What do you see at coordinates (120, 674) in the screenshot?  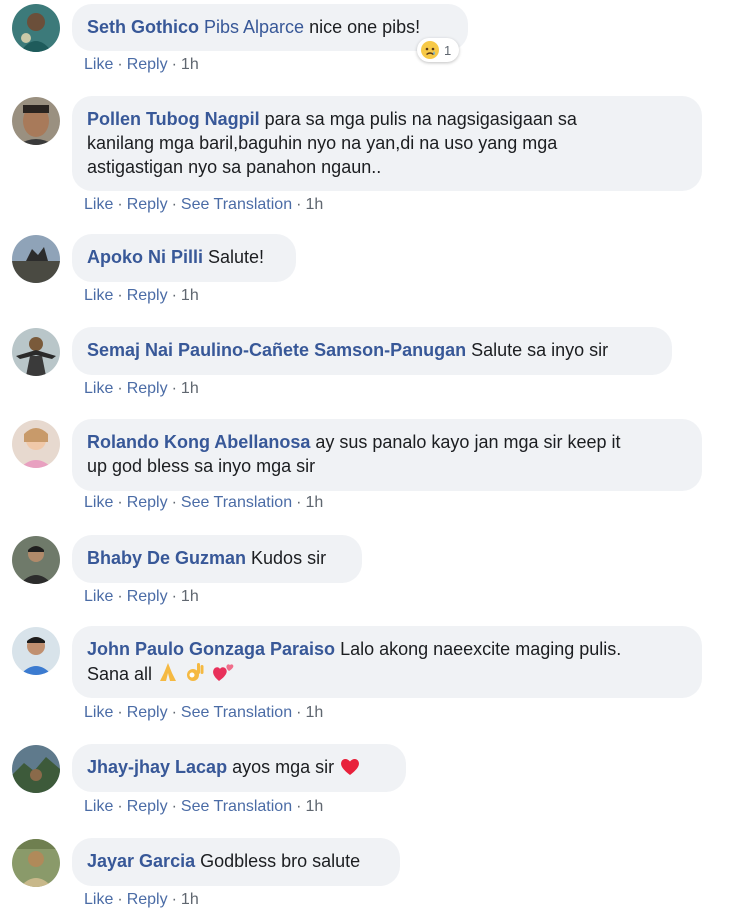 I see `comment-text: Sana all` at bounding box center [120, 674].